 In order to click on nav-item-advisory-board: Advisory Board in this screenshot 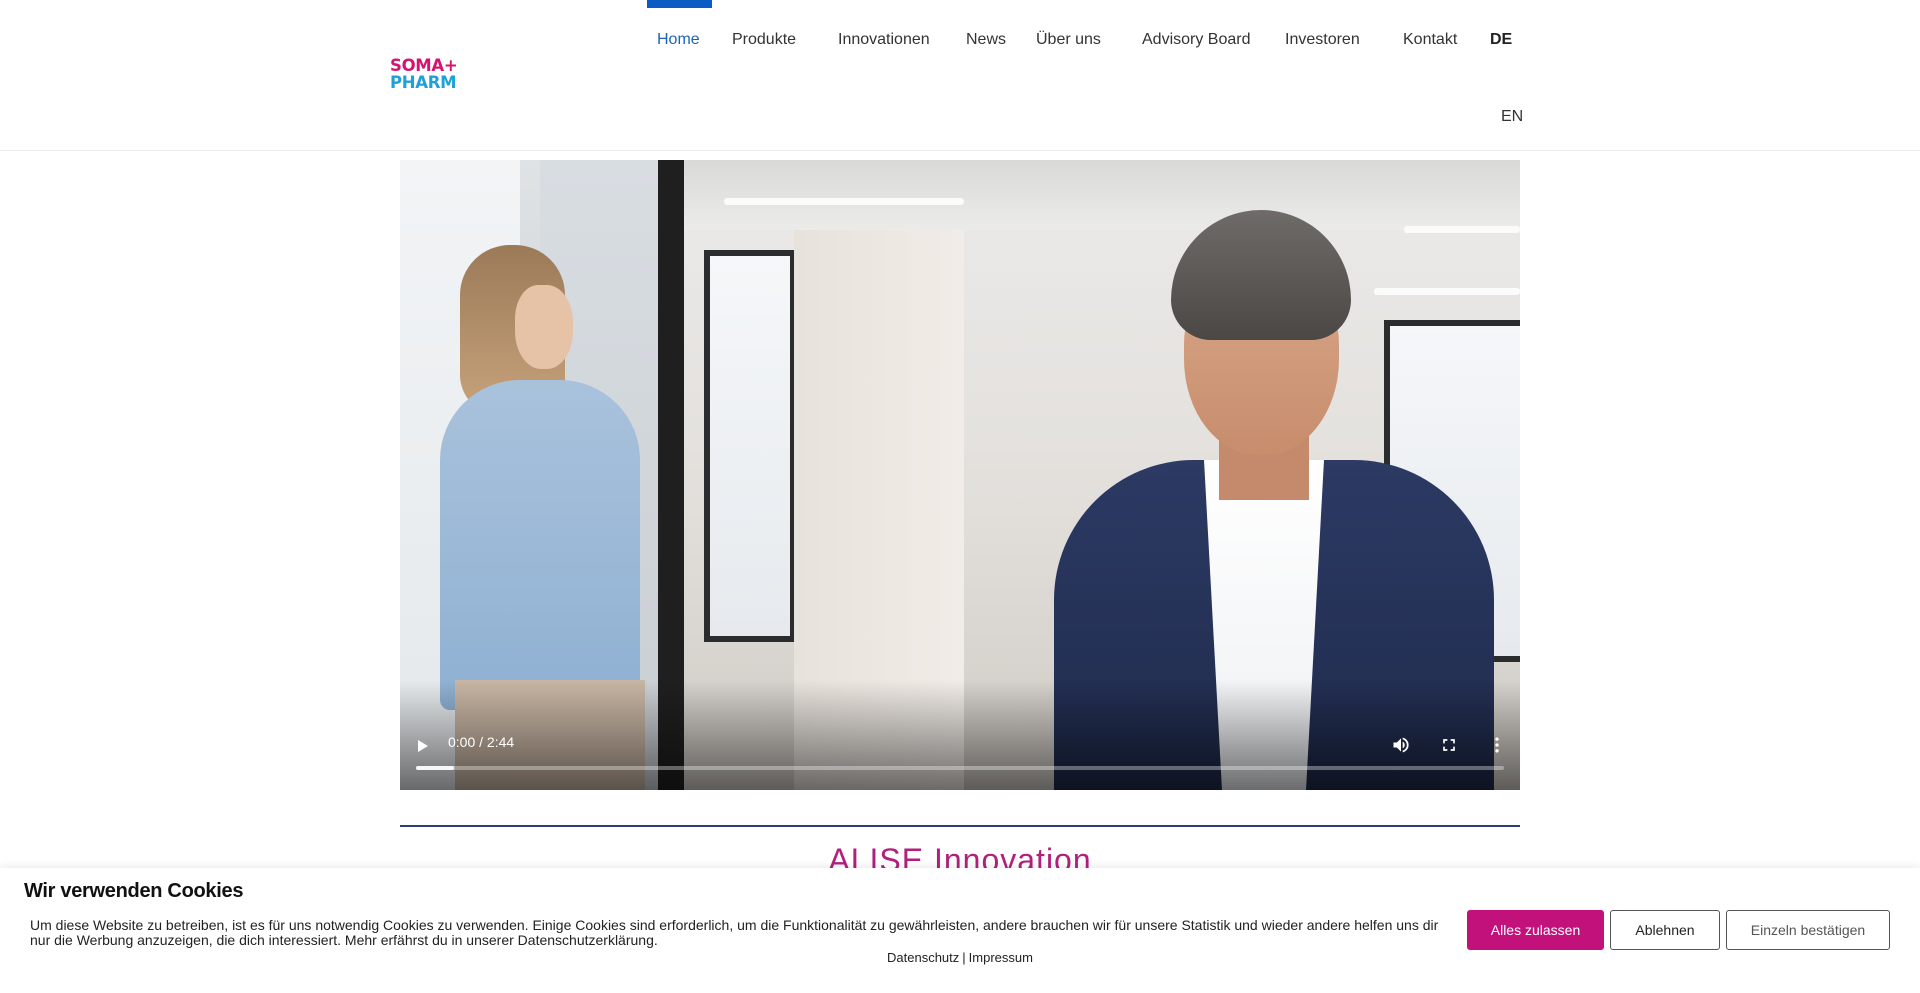, I will do `click(1196, 40)`.